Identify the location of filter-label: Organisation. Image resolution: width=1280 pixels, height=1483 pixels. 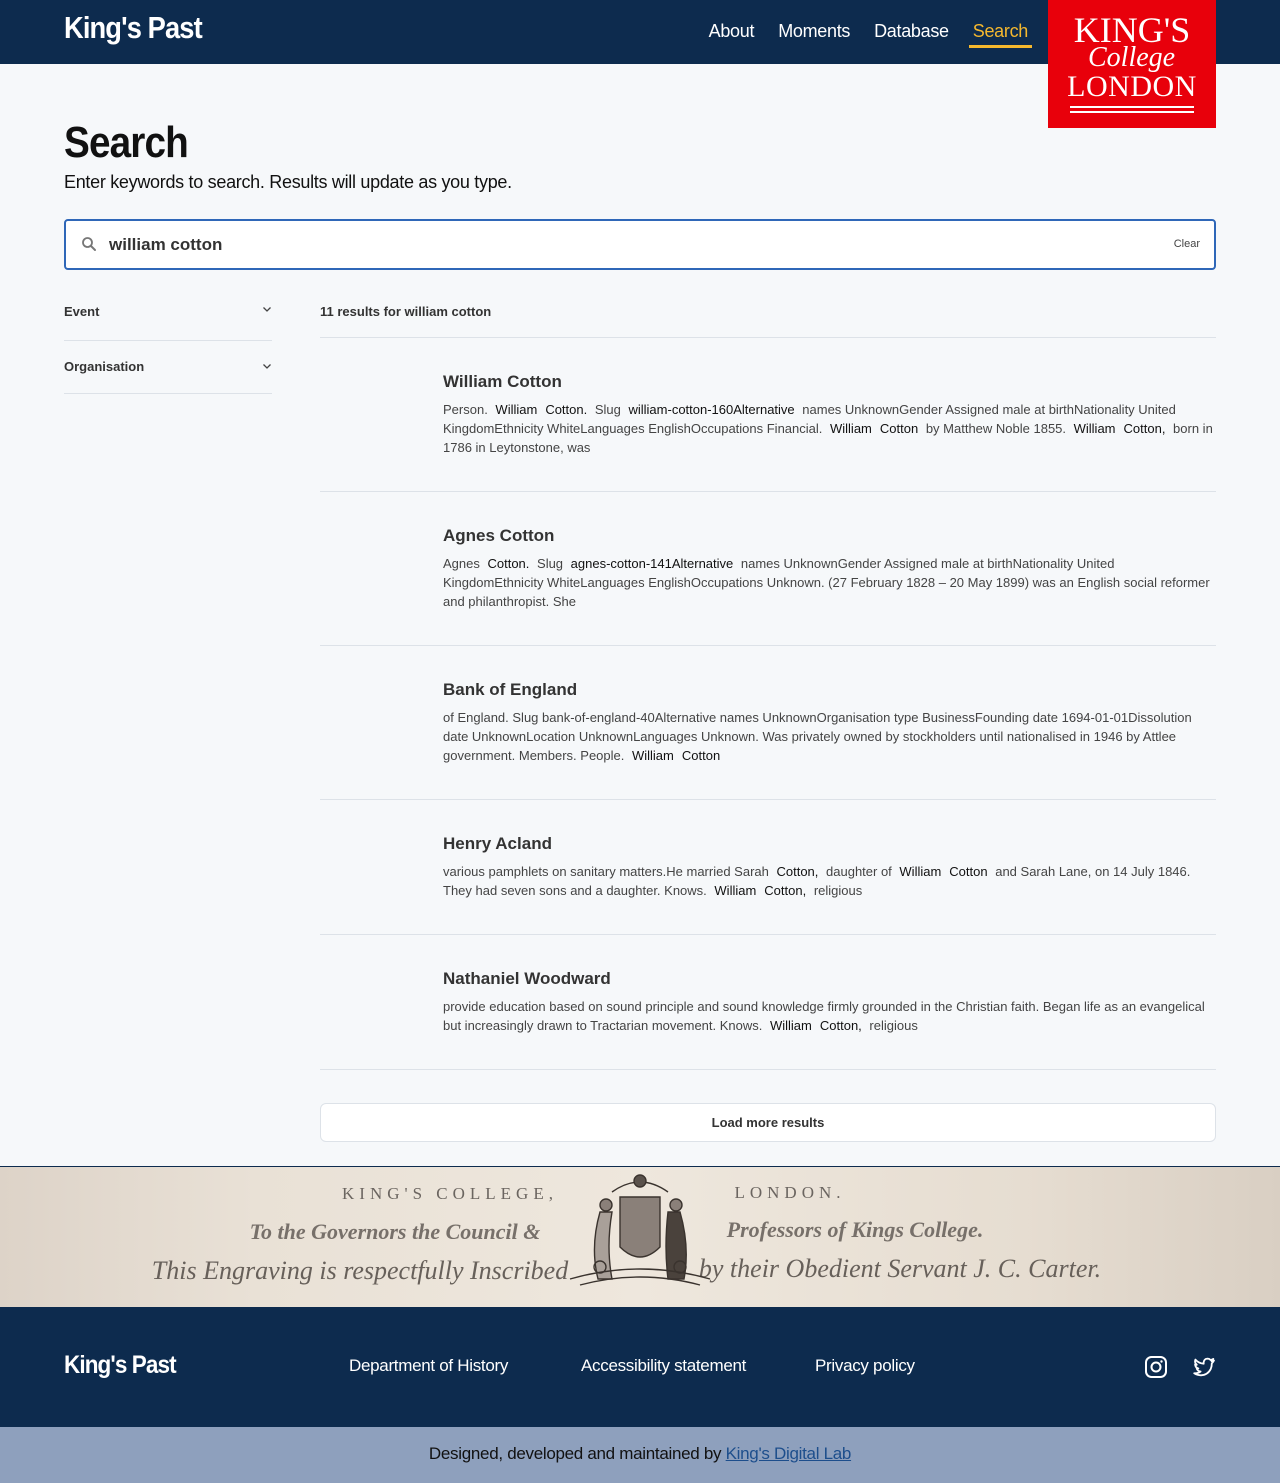
(104, 366).